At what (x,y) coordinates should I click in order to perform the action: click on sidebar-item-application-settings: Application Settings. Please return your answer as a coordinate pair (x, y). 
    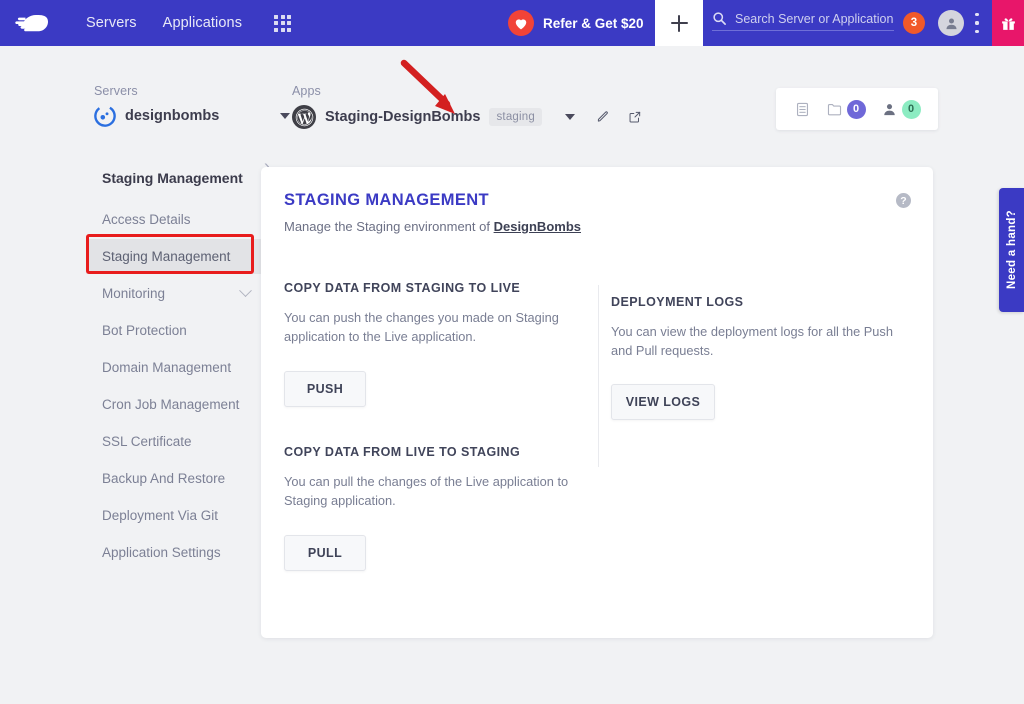
    Looking at the image, I should click on (176, 552).